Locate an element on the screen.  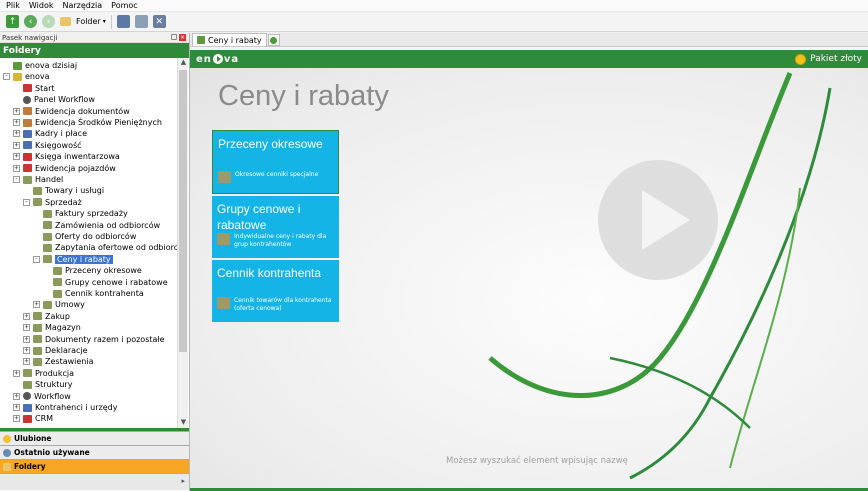
back-icon: ‹ is located at coordinates (30, 21).